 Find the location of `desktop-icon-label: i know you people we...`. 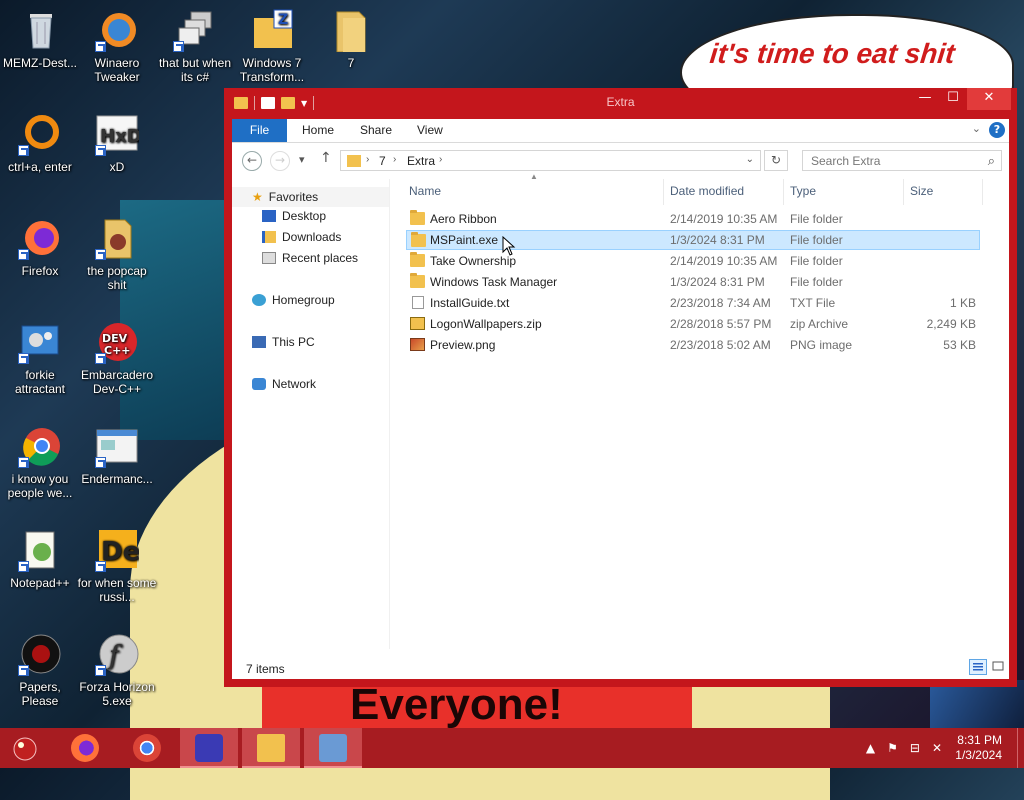

desktop-icon-label: i know you people we... is located at coordinates (40, 486).